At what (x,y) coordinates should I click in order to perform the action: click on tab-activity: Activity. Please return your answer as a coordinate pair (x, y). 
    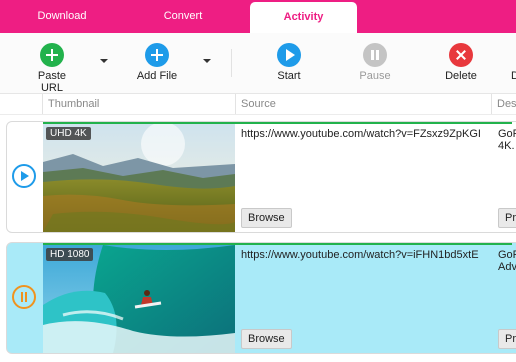
    Looking at the image, I should click on (303, 17).